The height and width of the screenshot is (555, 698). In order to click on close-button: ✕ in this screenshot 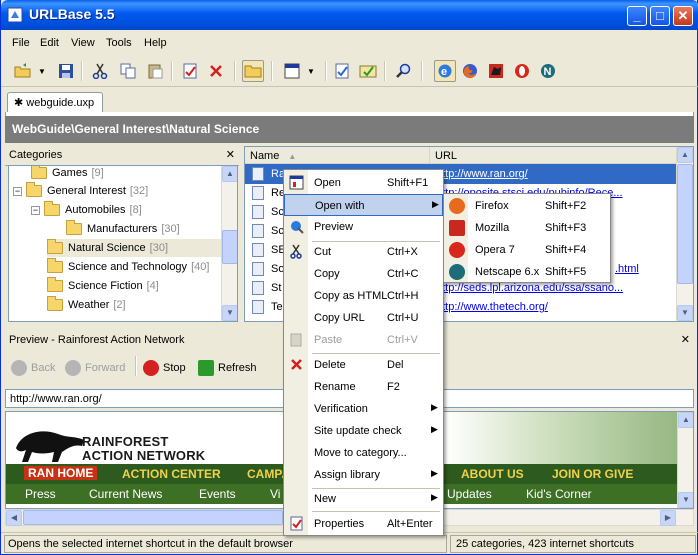, I will do `click(683, 16)`.